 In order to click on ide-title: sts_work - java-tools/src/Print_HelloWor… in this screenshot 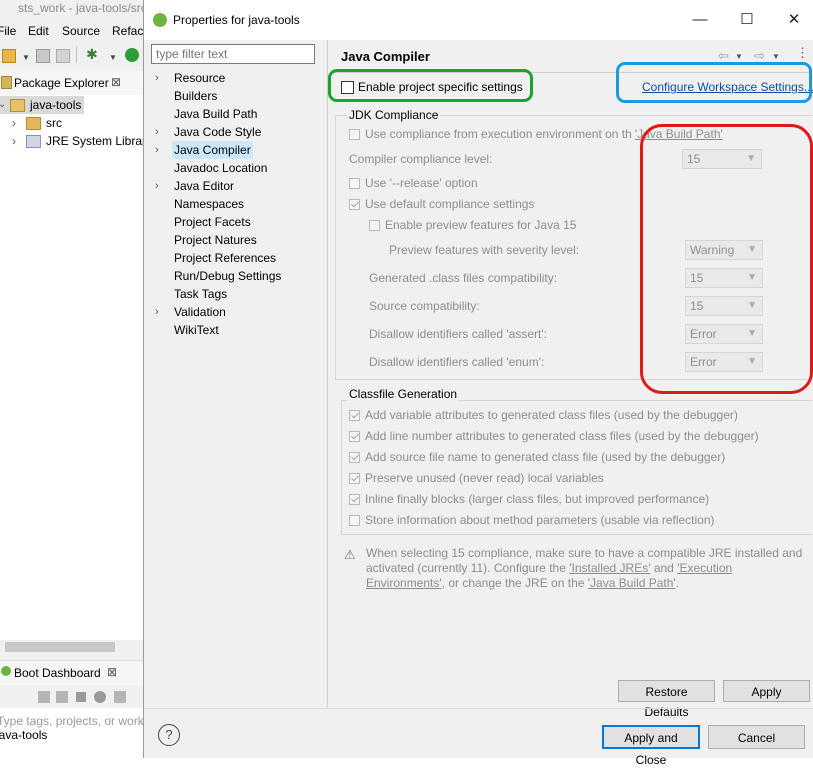, I will do `click(80, 8)`.